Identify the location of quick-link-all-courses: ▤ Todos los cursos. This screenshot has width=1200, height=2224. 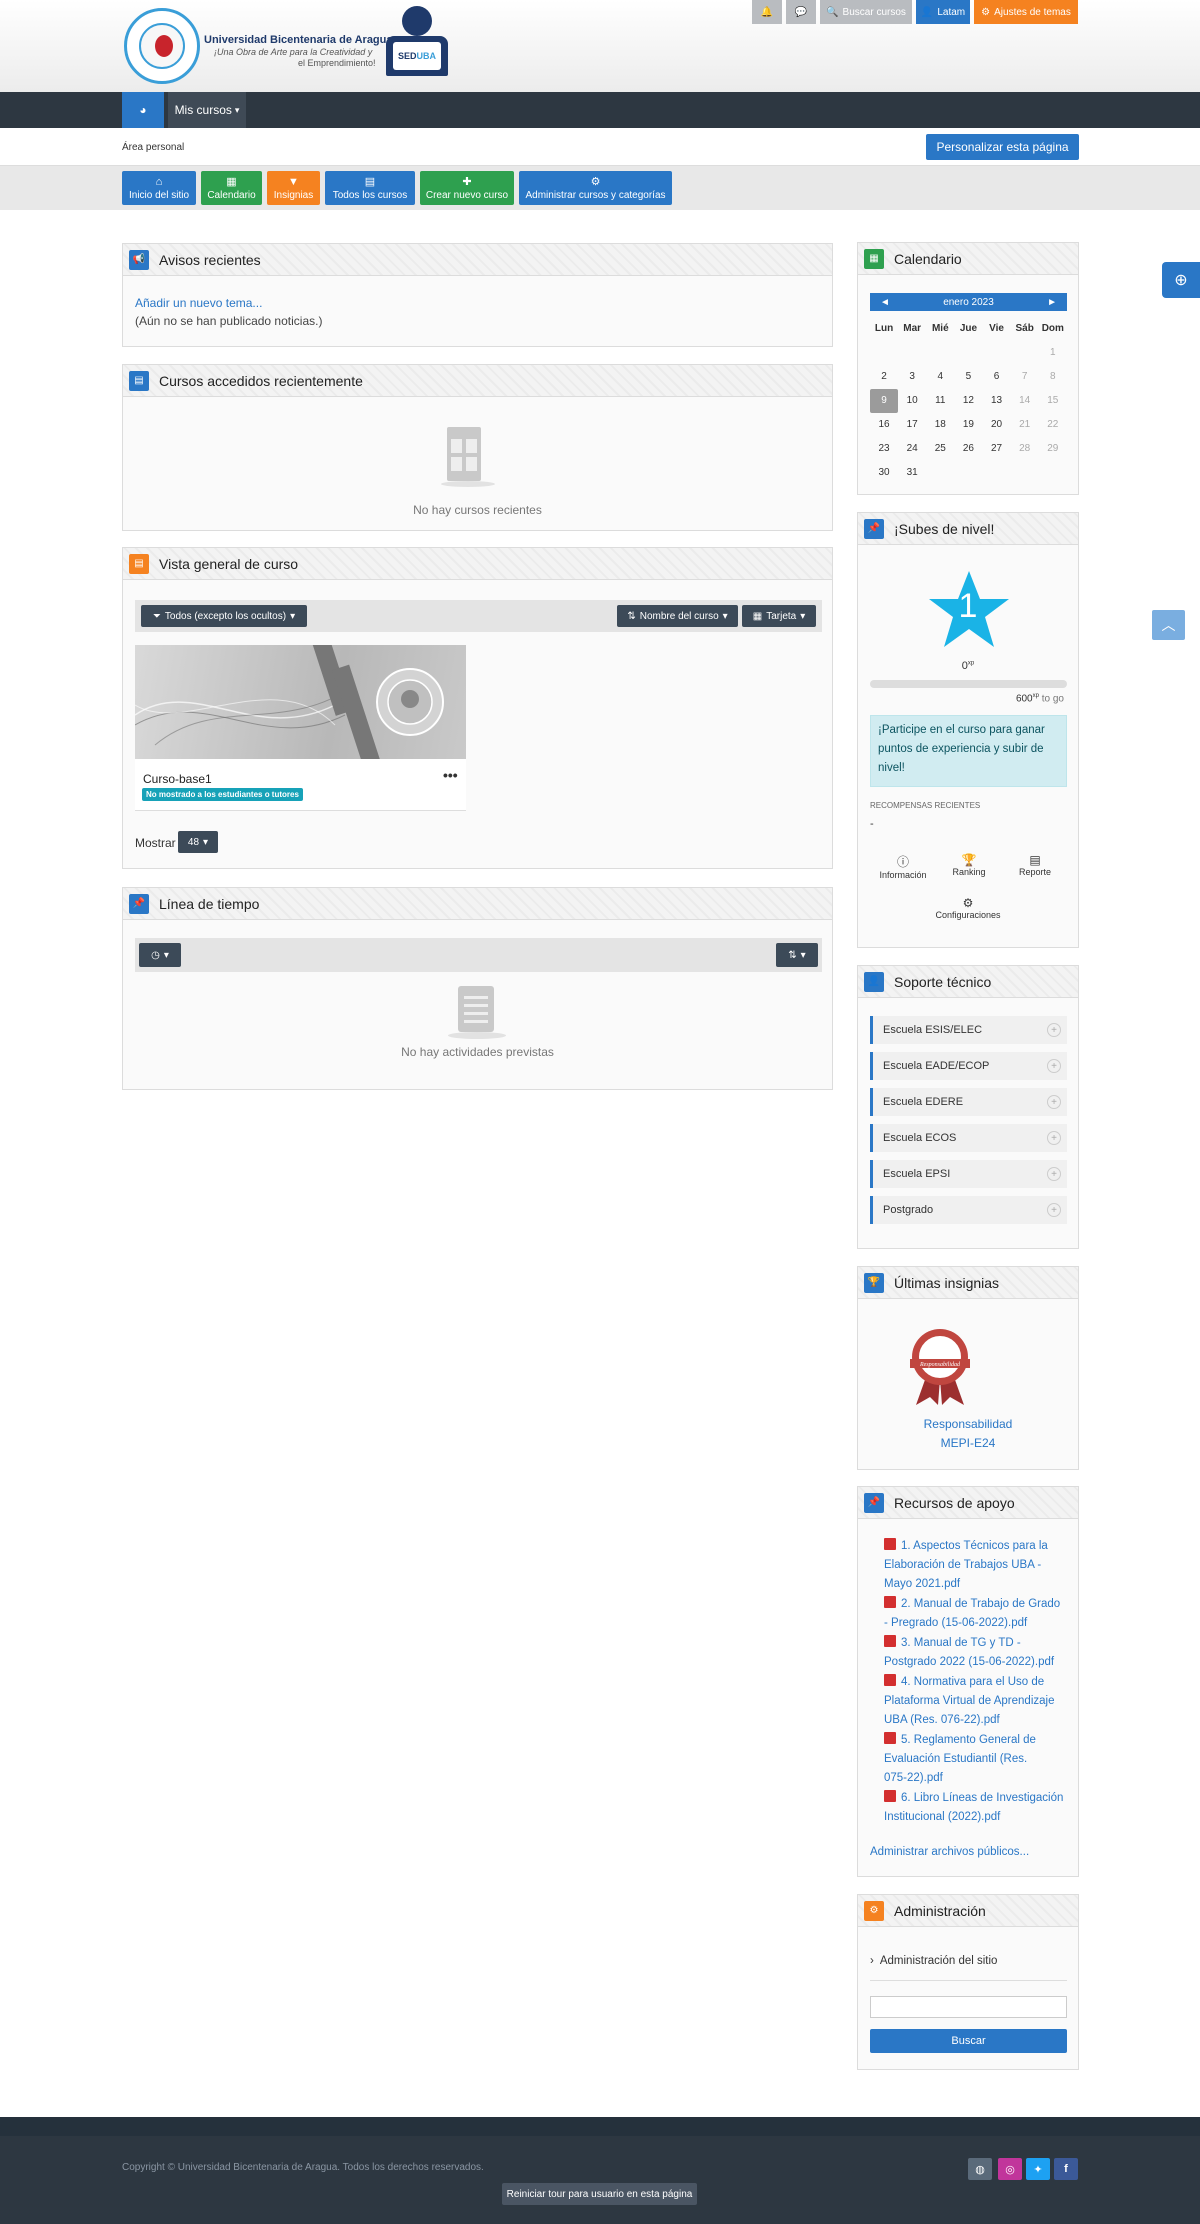
(370, 188).